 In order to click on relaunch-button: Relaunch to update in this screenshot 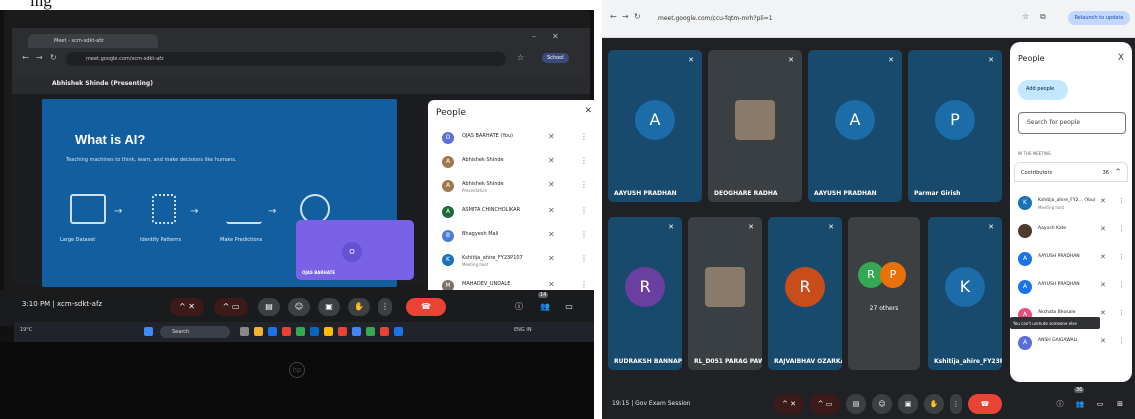, I will do `click(1099, 18)`.